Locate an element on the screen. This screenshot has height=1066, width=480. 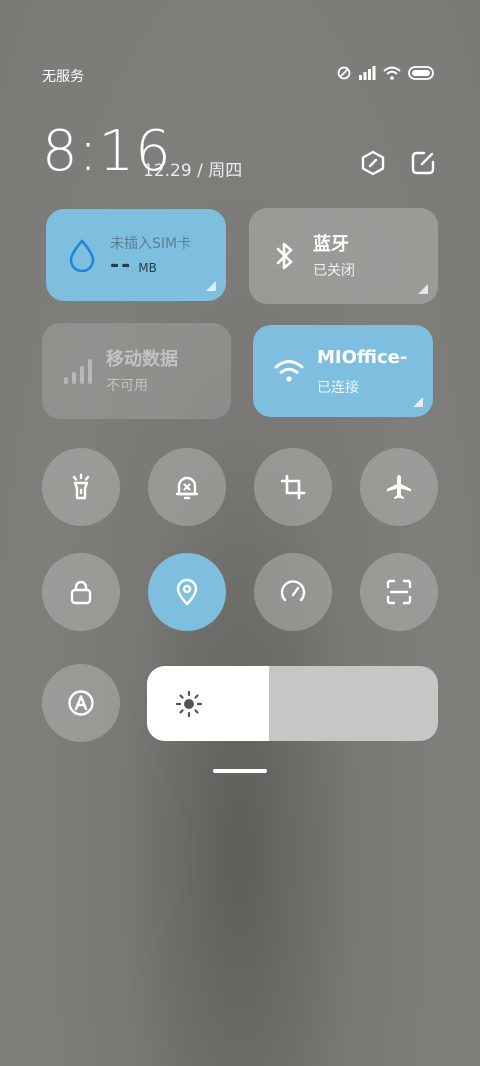
wifi-ssid: MIOffice- is located at coordinates (362, 357).